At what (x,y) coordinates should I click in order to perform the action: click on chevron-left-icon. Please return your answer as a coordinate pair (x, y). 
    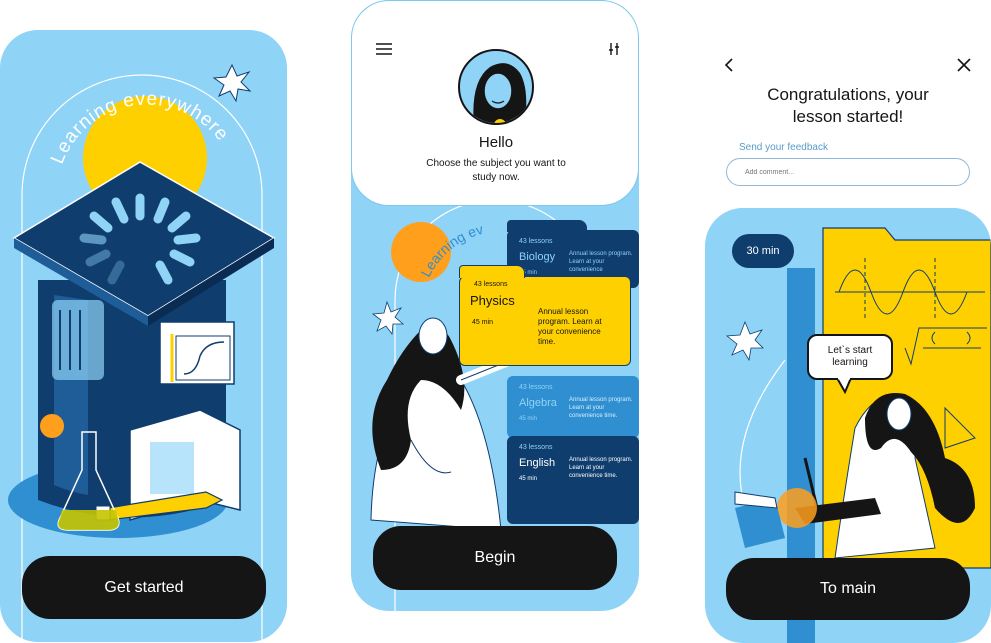
    Looking at the image, I should click on (729, 65).